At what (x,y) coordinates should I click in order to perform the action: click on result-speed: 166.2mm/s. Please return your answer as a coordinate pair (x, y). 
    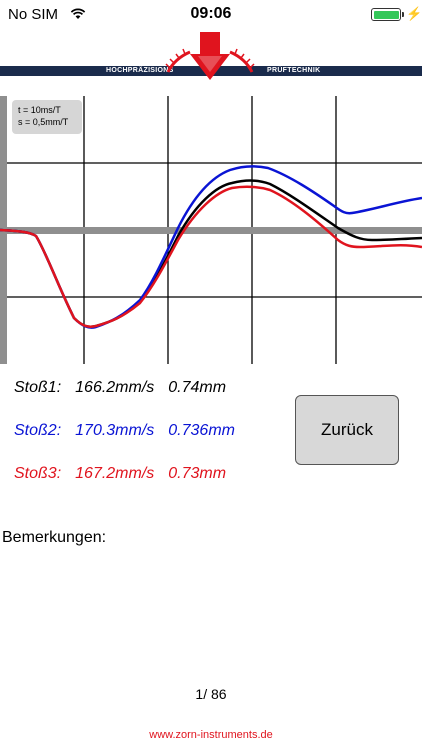
    Looking at the image, I should click on (115, 387).